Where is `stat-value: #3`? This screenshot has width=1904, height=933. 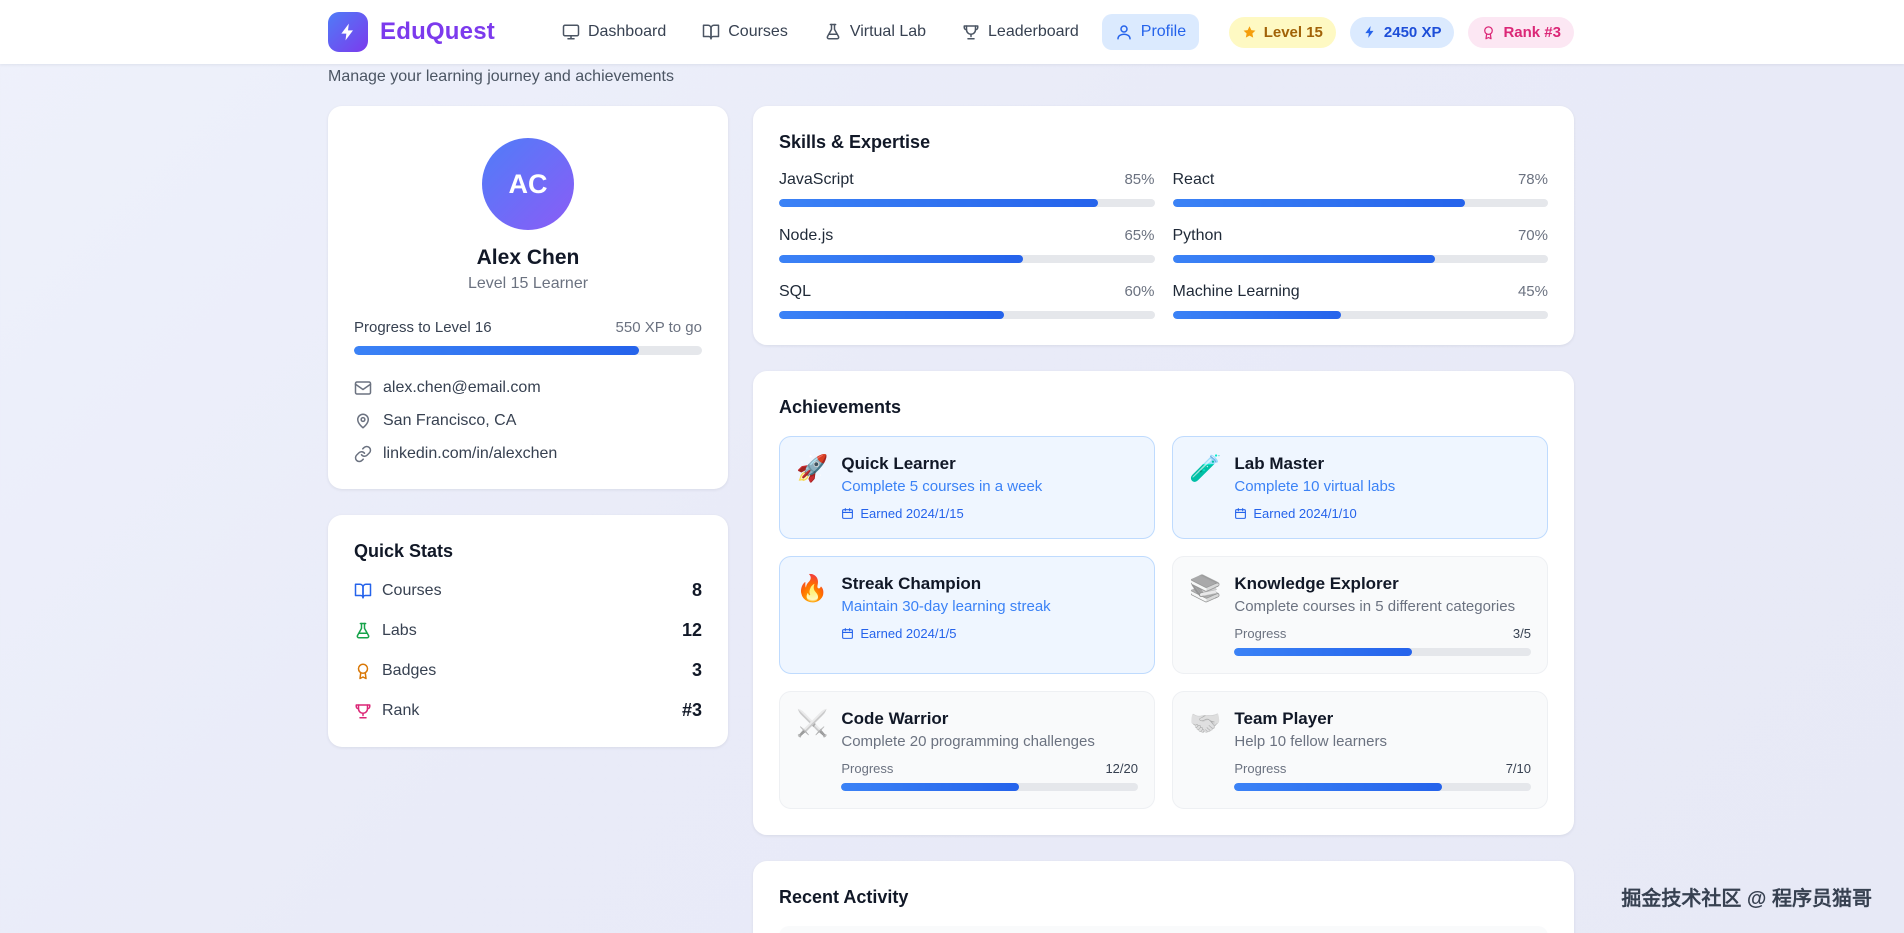 stat-value: #3 is located at coordinates (691, 710).